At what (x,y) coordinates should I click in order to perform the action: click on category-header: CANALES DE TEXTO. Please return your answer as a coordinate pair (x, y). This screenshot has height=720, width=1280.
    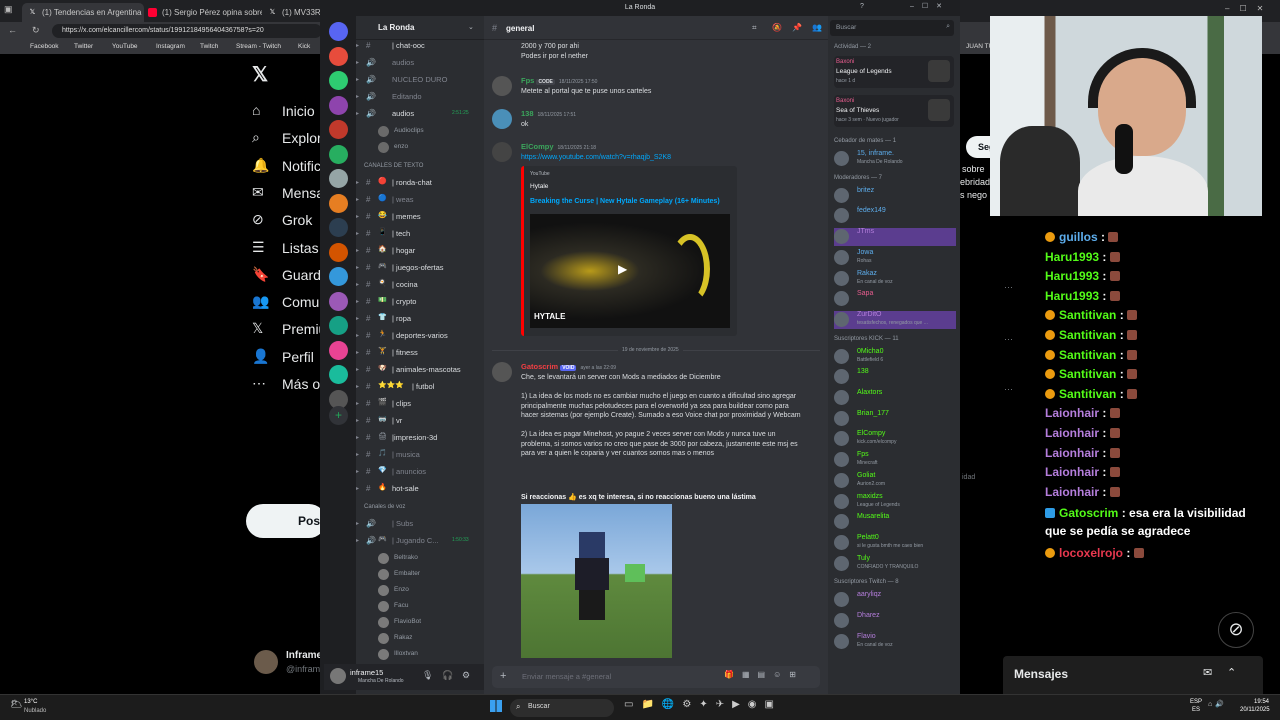
    Looking at the image, I should click on (393, 166).